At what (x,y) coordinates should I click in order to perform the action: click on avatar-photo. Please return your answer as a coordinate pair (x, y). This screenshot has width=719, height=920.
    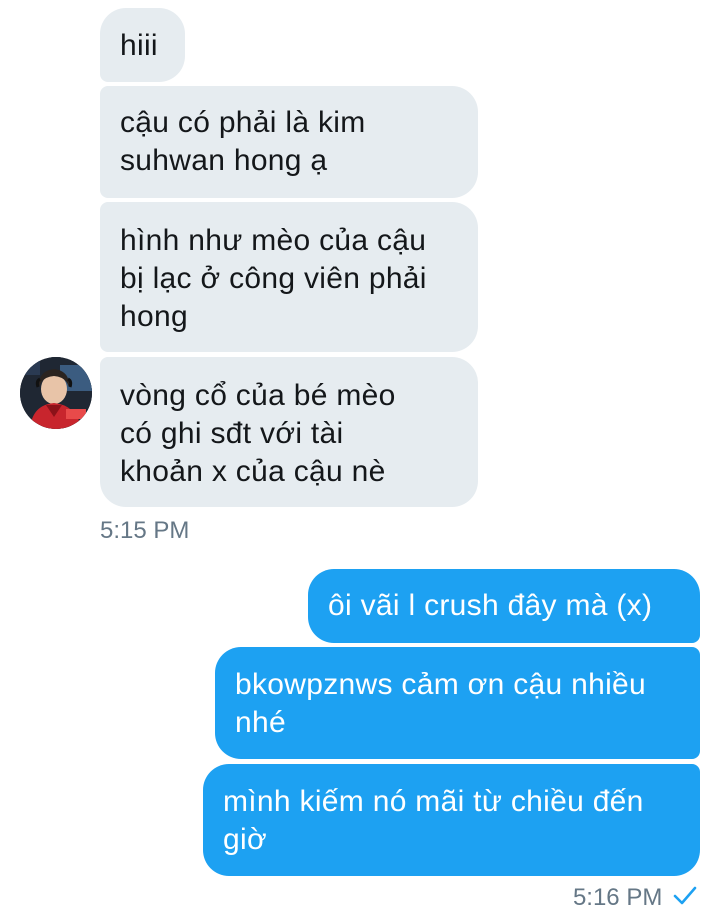
    Looking at the image, I should click on (56, 393).